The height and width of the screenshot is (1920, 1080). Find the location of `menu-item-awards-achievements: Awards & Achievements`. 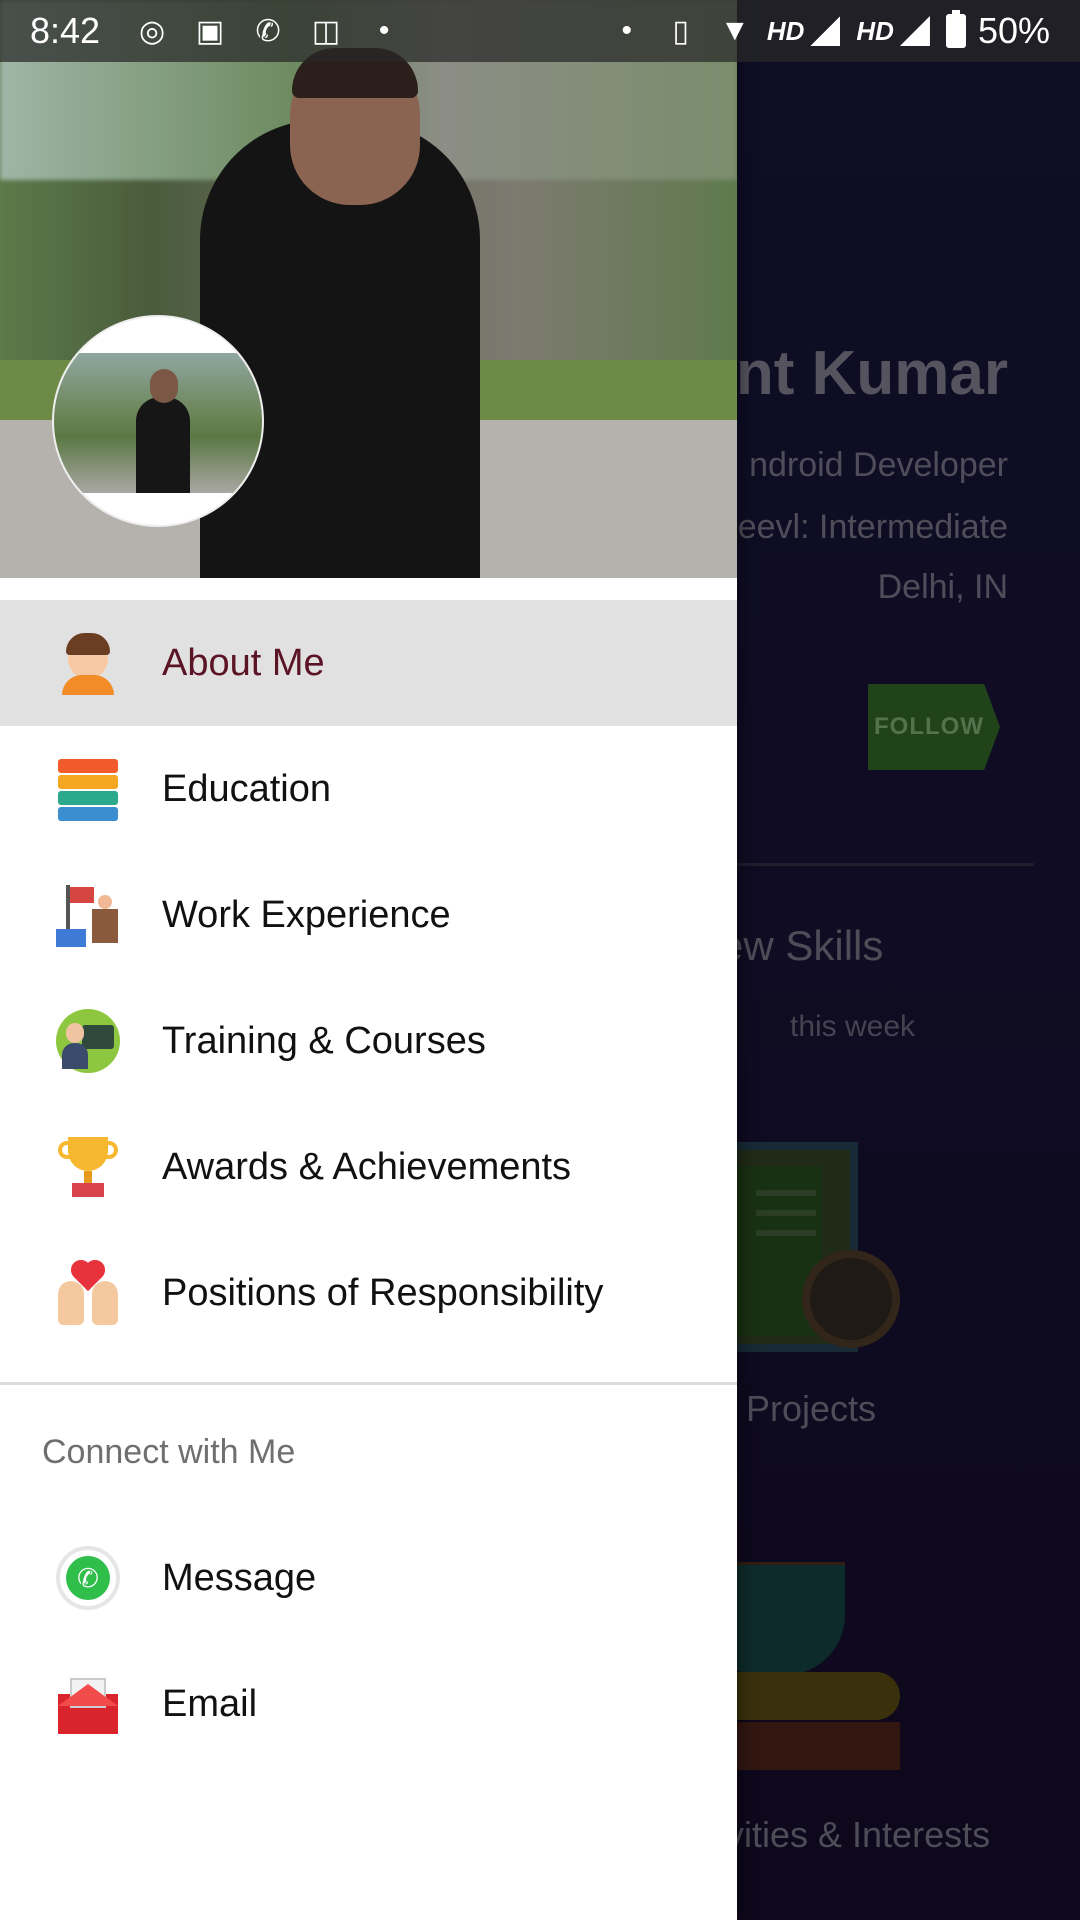

menu-item-awards-achievements: Awards & Achievements is located at coordinates (368, 1167).